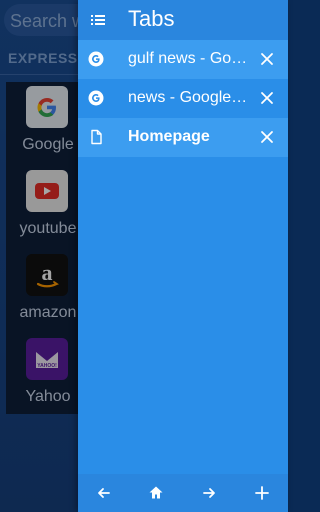 Image resolution: width=320 pixels, height=512 pixels. What do you see at coordinates (151, 18) in the screenshot?
I see `drawer-title: Tabs` at bounding box center [151, 18].